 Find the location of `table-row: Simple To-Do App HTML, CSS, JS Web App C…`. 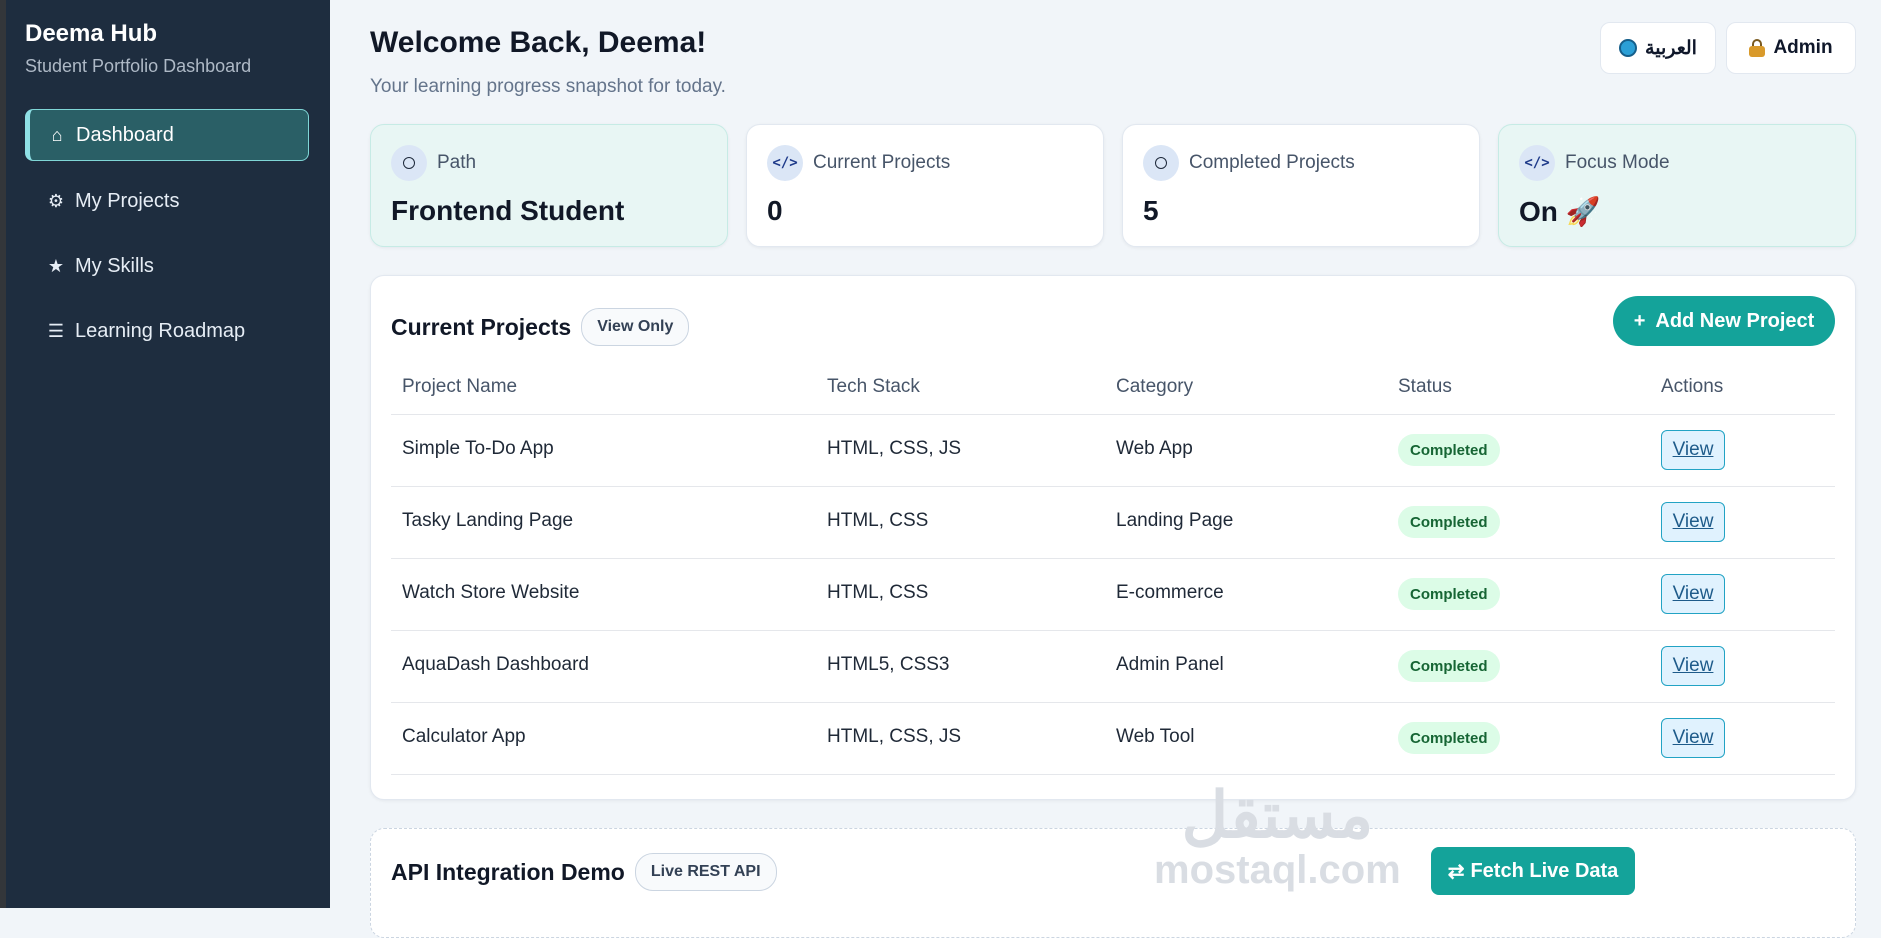

table-row: Simple To-Do App HTML, CSS, JS Web App C… is located at coordinates (1113, 450).